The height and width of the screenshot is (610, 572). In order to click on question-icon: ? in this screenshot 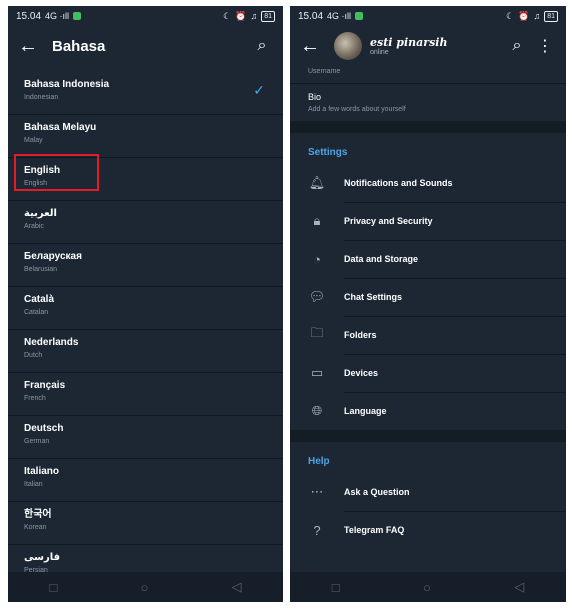, I will do `click(317, 530)`.